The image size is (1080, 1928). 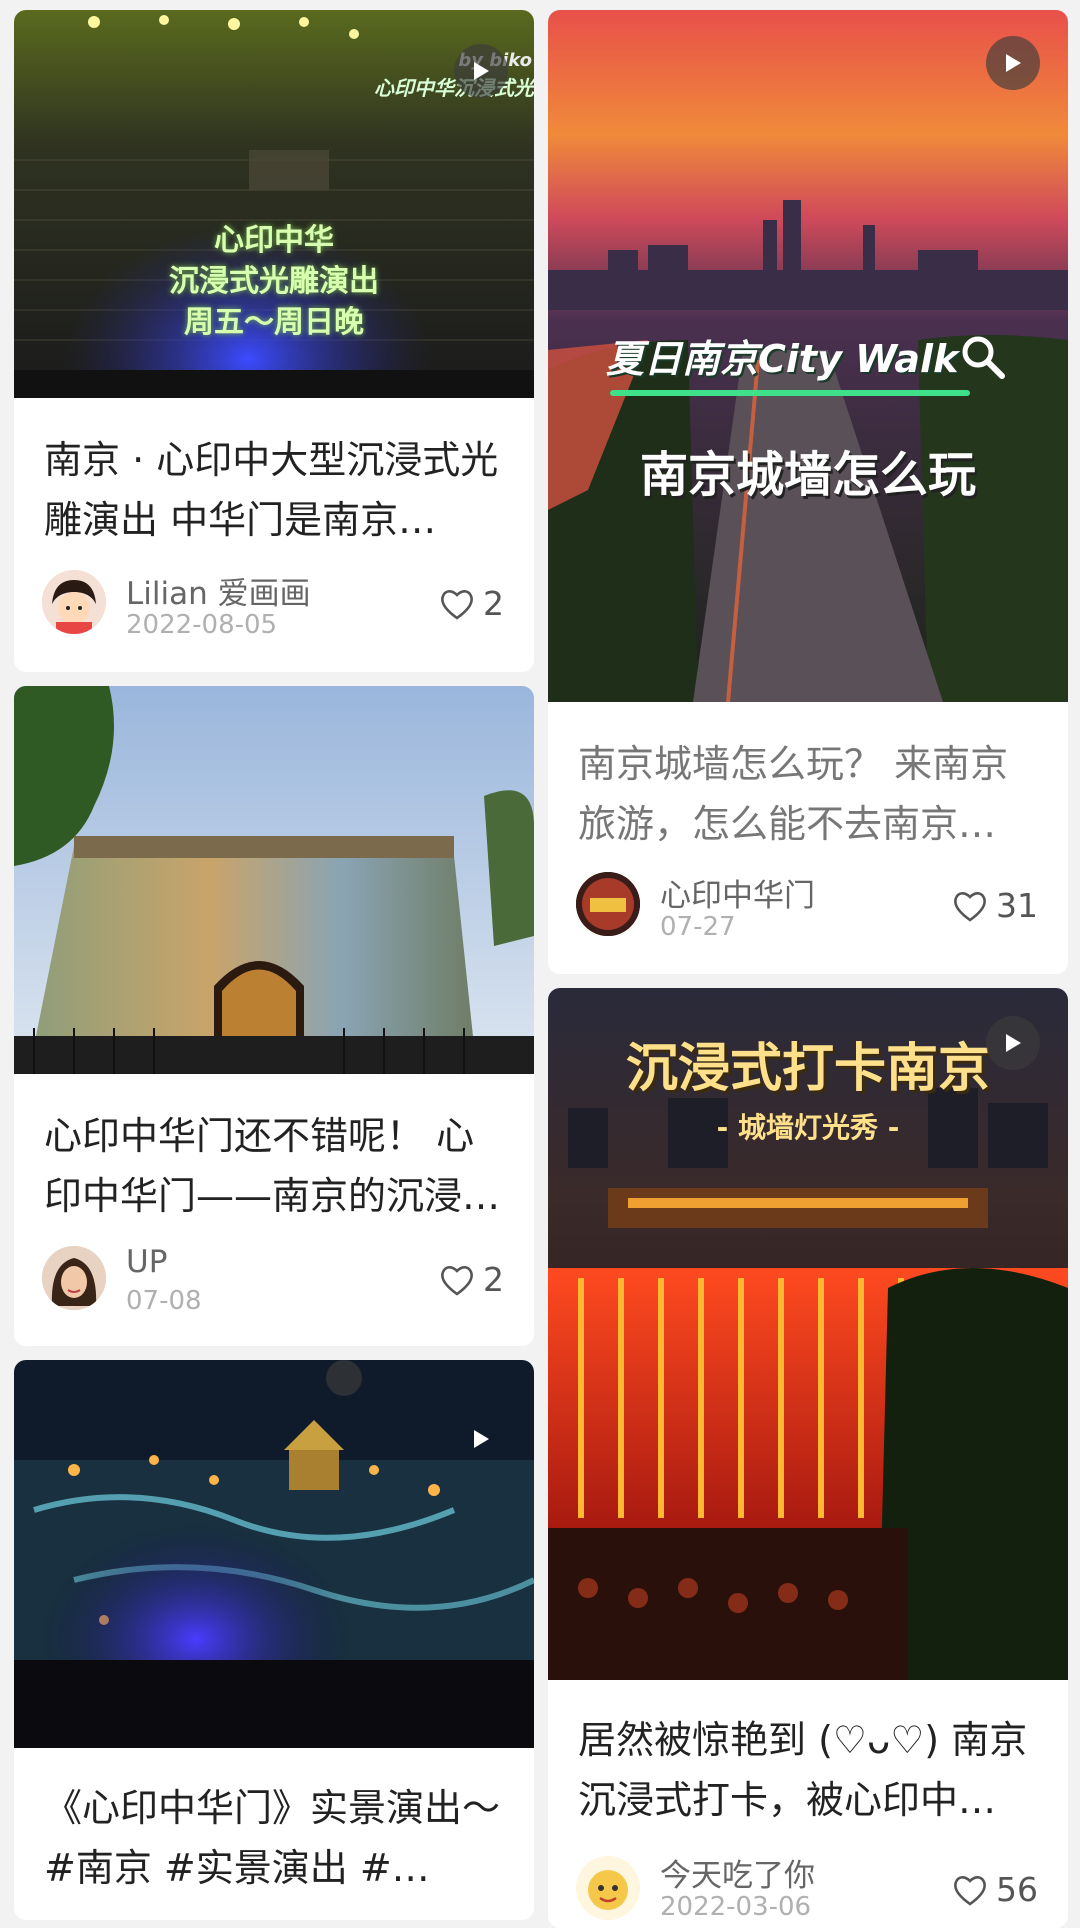 I want to click on author-name: UP, so click(x=146, y=1262).